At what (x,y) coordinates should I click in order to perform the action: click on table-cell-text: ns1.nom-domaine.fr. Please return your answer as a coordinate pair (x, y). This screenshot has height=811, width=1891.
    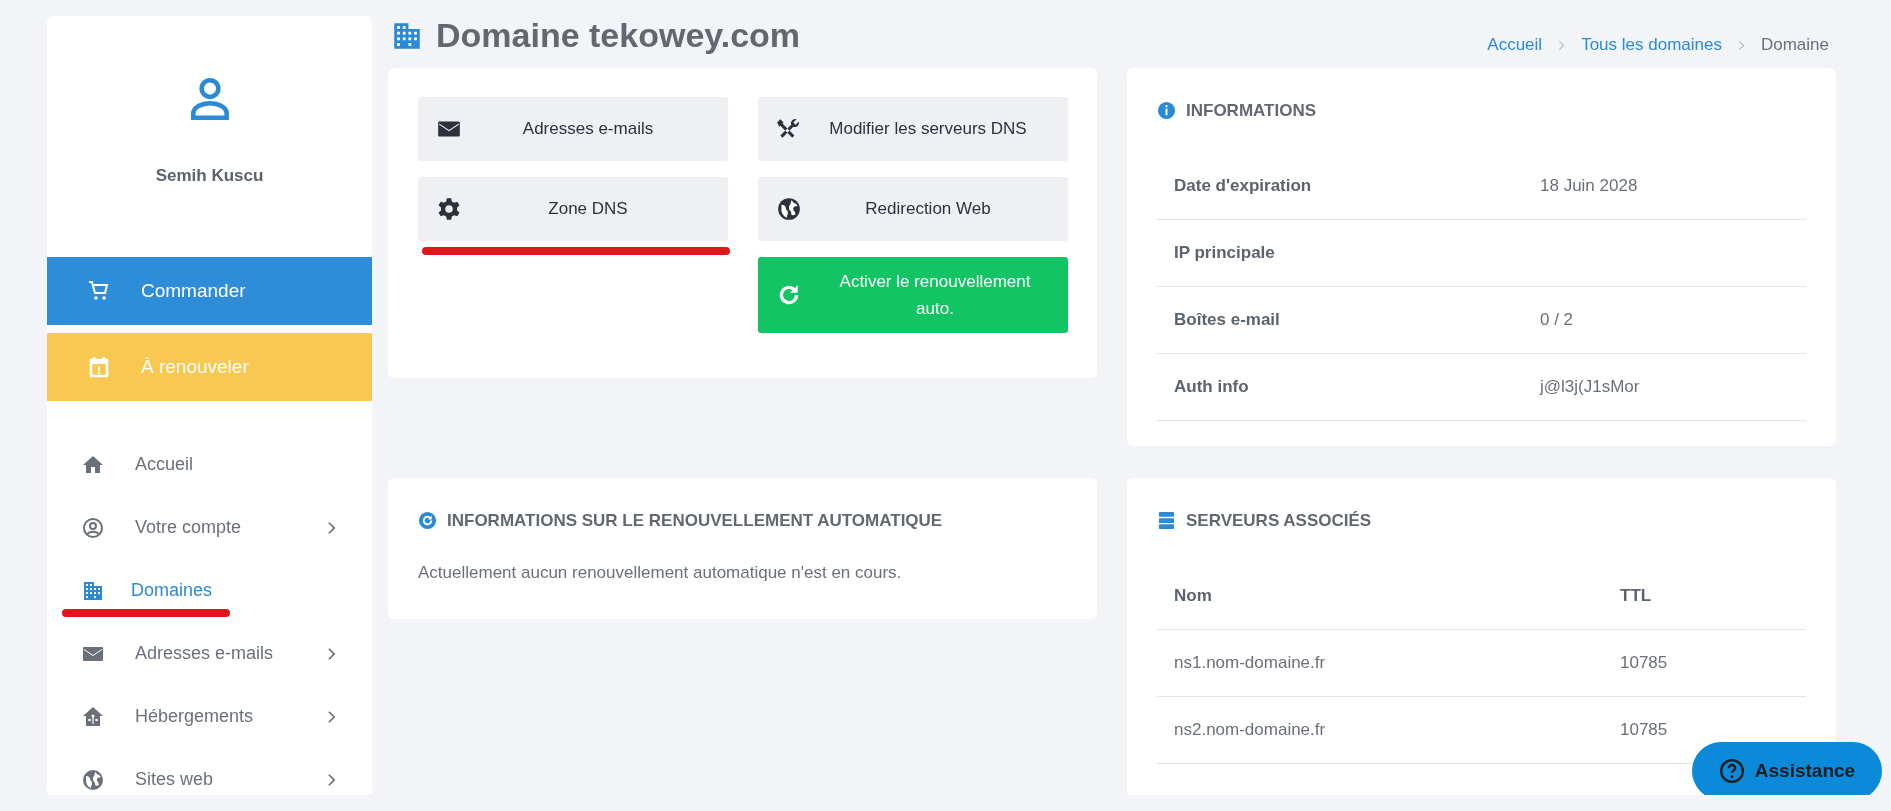
    Looking at the image, I should click on (1250, 663).